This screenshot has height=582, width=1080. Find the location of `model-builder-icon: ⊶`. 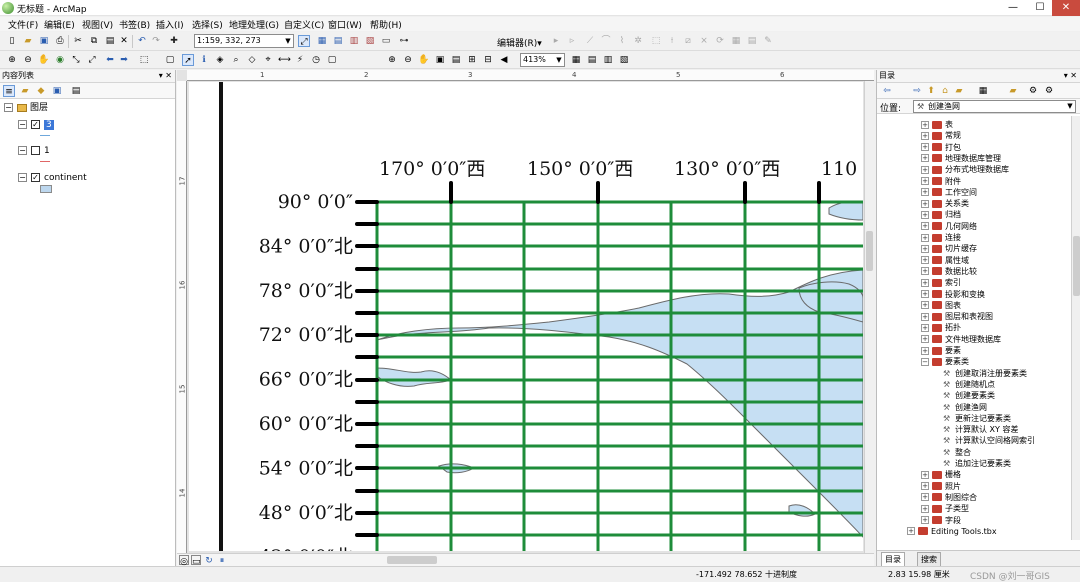

model-builder-icon: ⊶ is located at coordinates (404, 41).